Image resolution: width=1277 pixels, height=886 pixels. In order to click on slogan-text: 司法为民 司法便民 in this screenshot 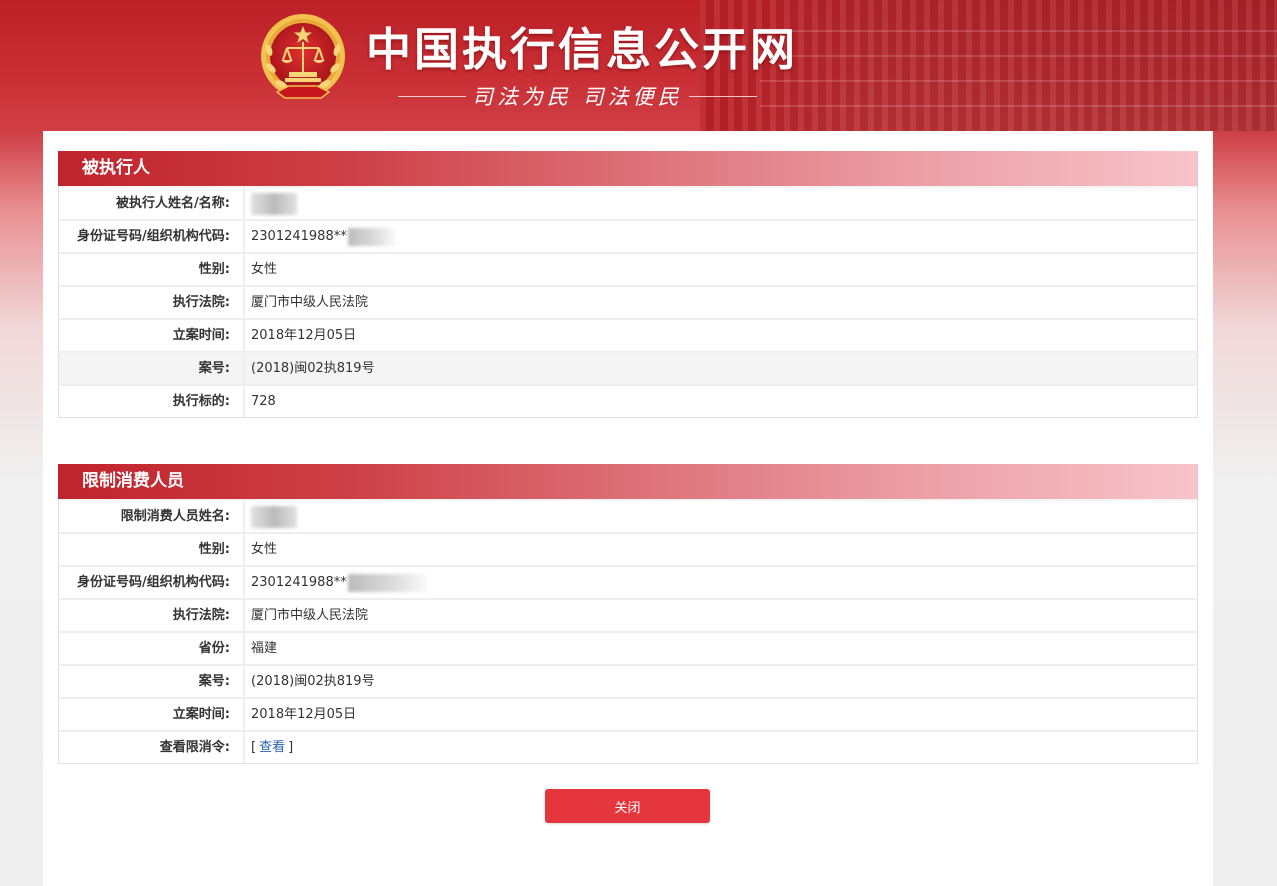, I will do `click(577, 97)`.